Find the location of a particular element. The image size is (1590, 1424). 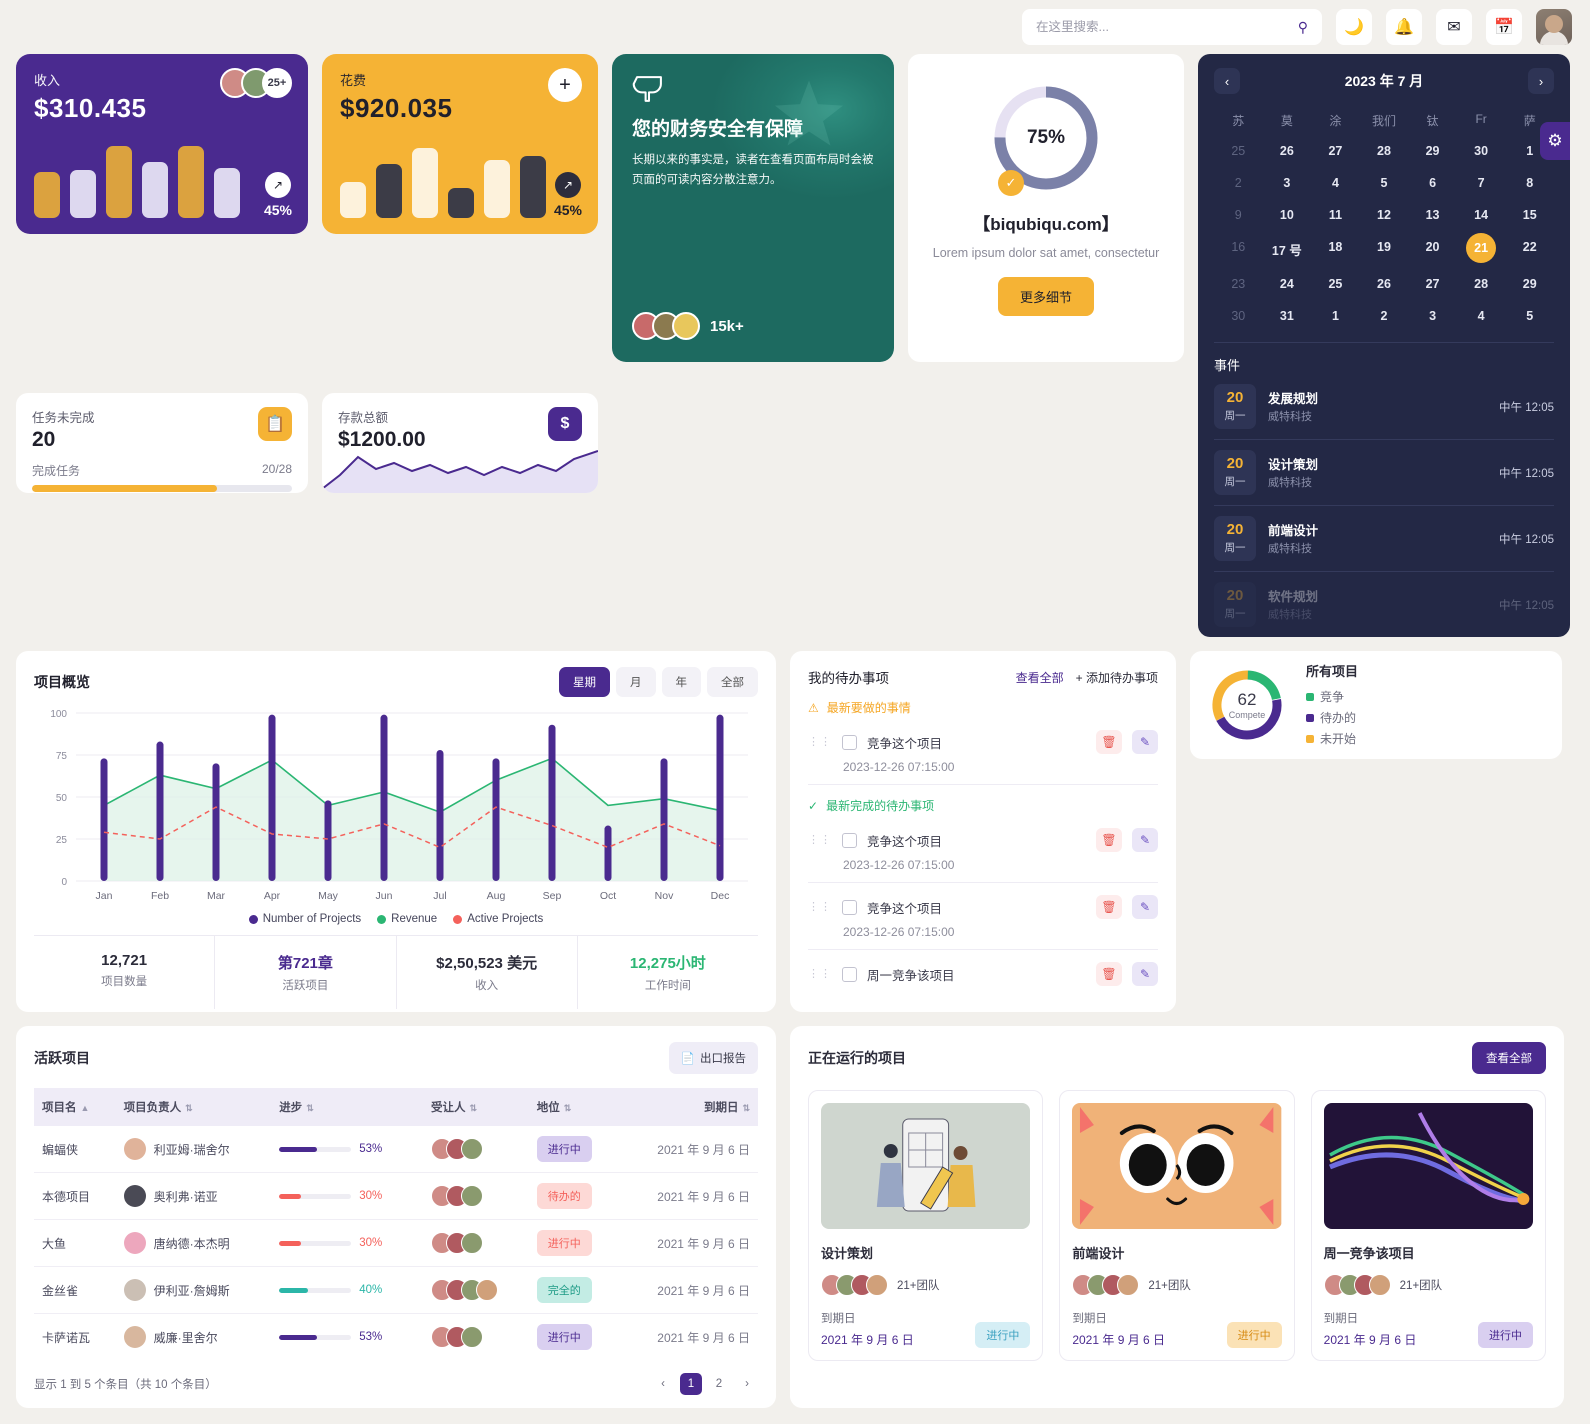

calendar-day: 10 is located at coordinates (1287, 215).